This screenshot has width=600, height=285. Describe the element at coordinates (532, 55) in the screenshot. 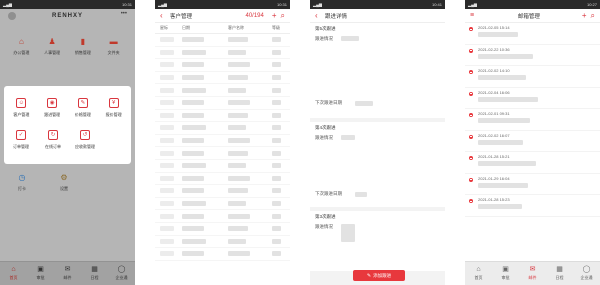

I see `mail-item: 2021-02-22 10:36` at that location.